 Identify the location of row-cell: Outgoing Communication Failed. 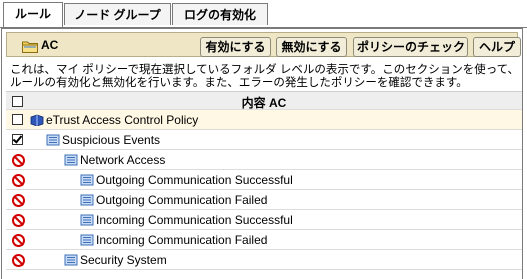
(173, 200).